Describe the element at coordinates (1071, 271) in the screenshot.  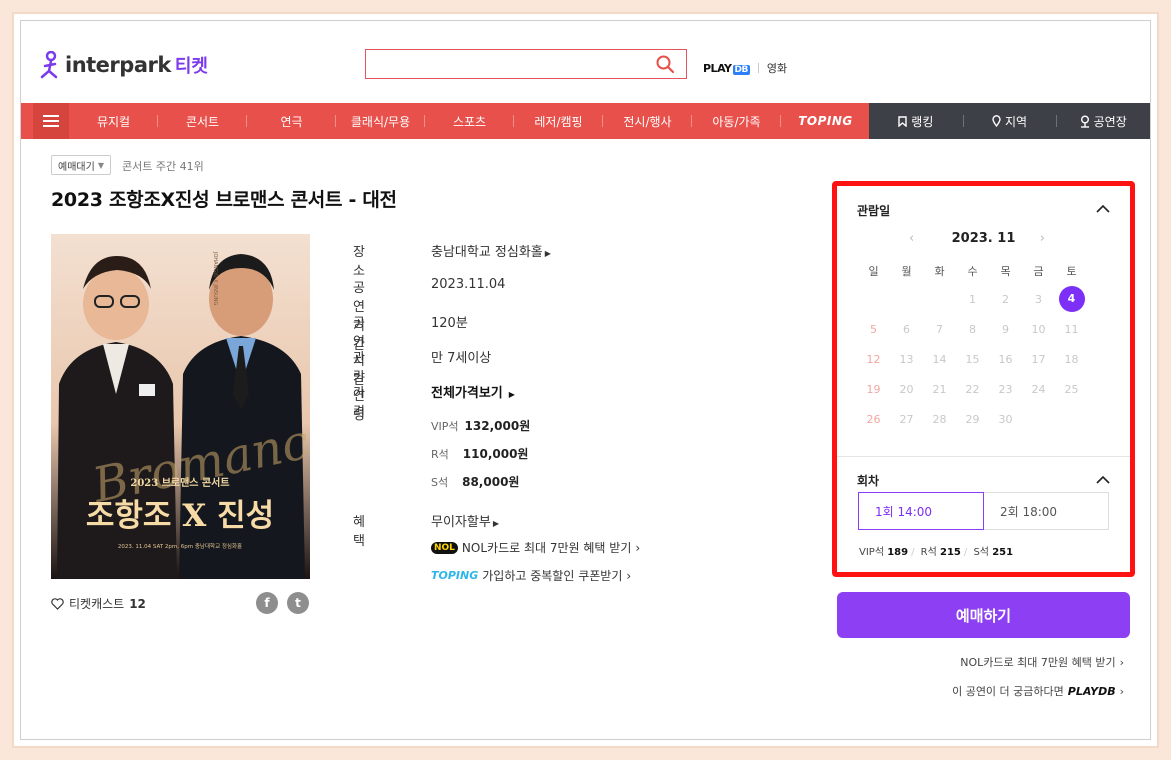
I see `weekday-label: 토` at that location.